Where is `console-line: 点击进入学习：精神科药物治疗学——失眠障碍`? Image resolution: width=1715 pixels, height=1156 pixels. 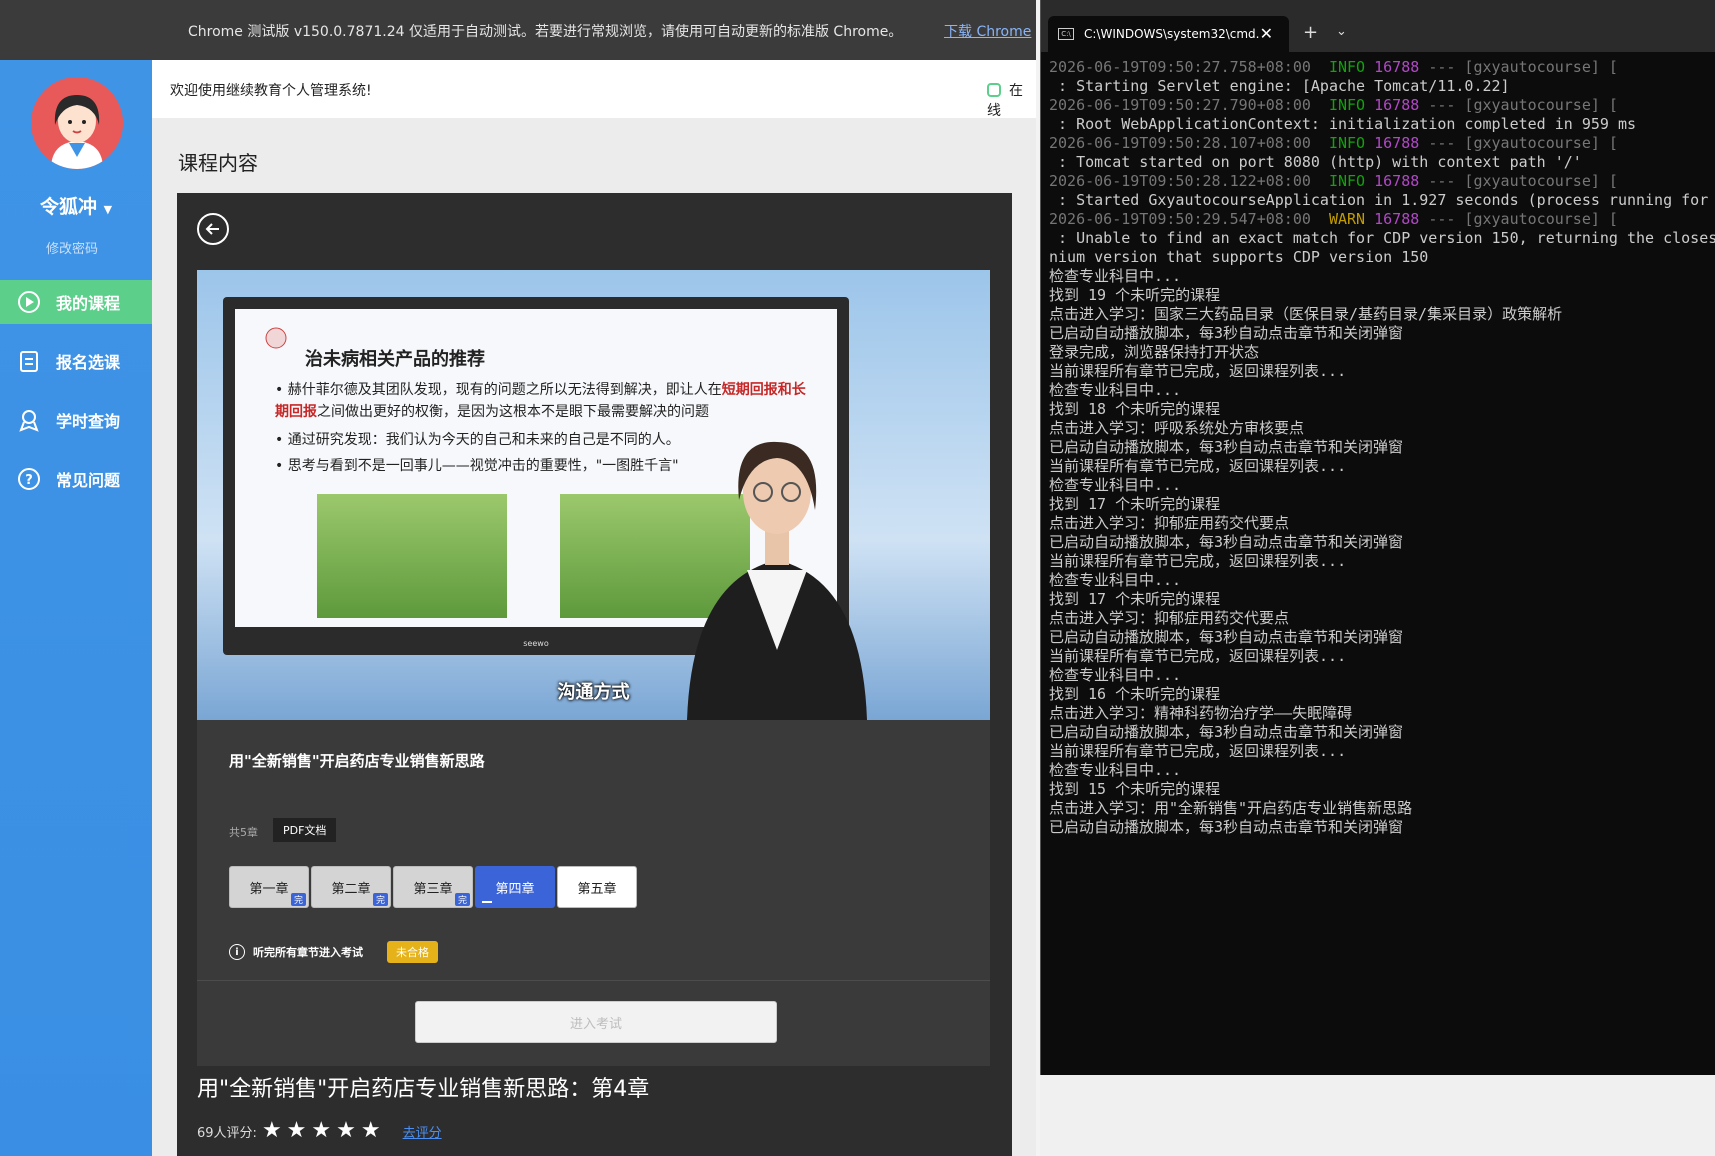 console-line: 点击进入学习：精神科药物治疗学——失眠障碍 is located at coordinates (1201, 713).